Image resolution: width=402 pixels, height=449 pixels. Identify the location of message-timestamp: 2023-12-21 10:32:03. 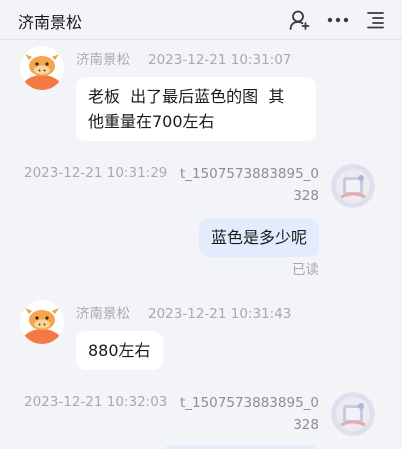
(96, 402).